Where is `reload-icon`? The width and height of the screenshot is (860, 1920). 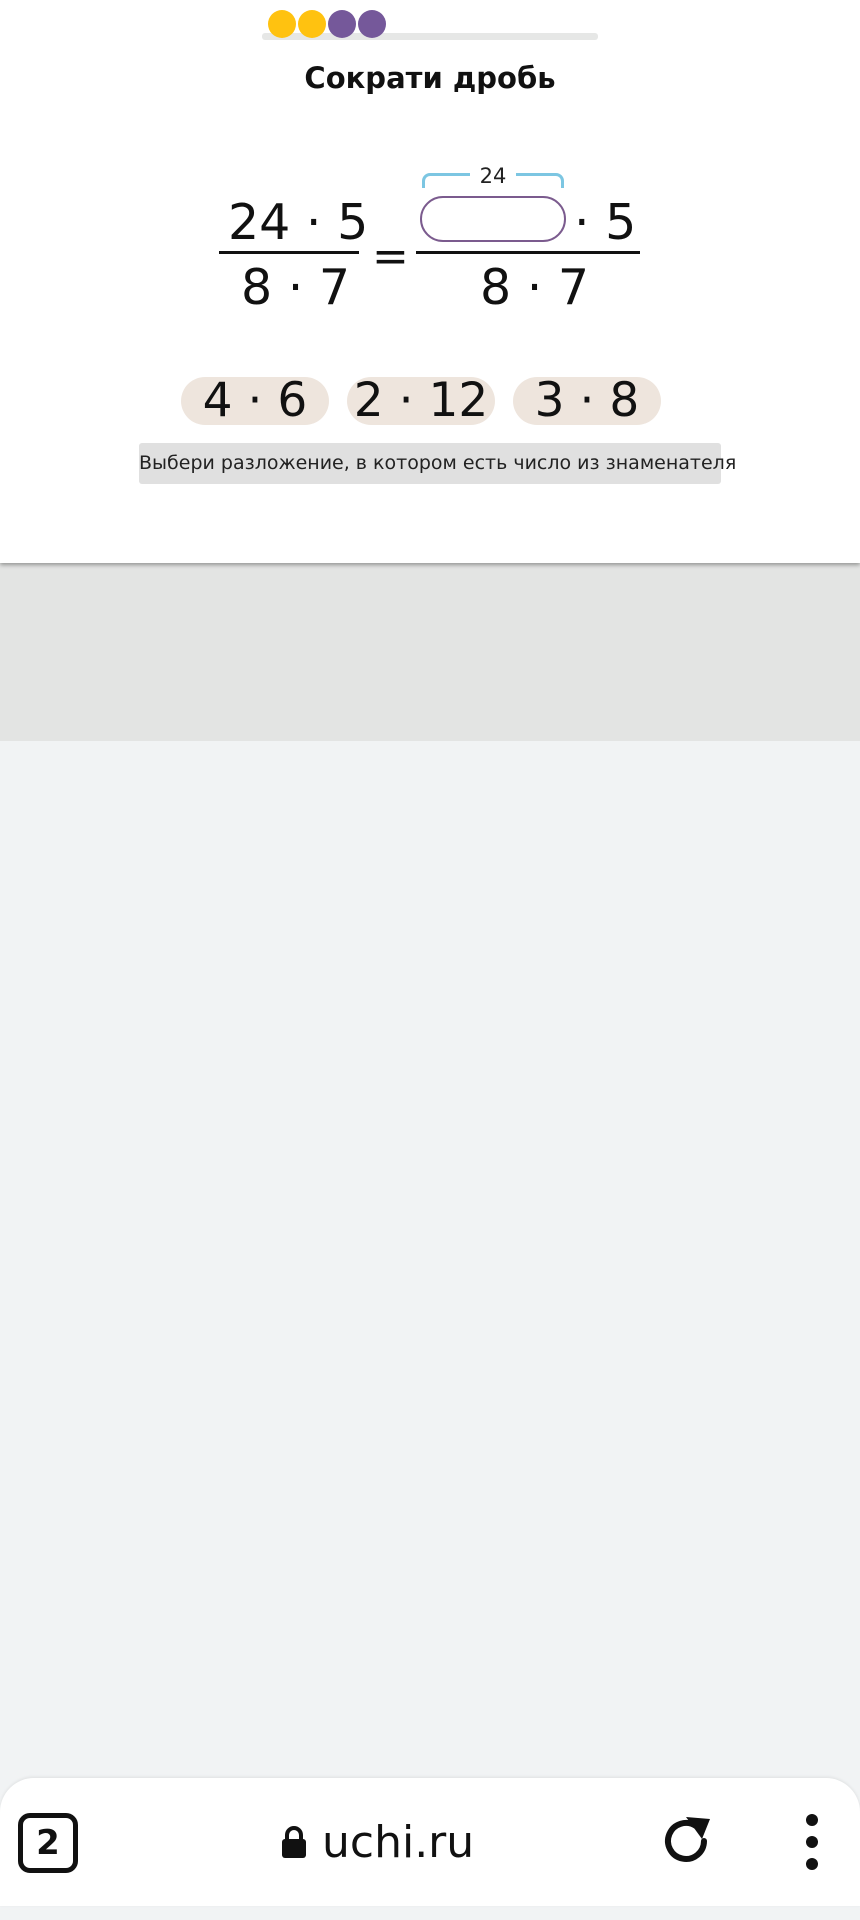
reload-icon is located at coordinates (686, 1841).